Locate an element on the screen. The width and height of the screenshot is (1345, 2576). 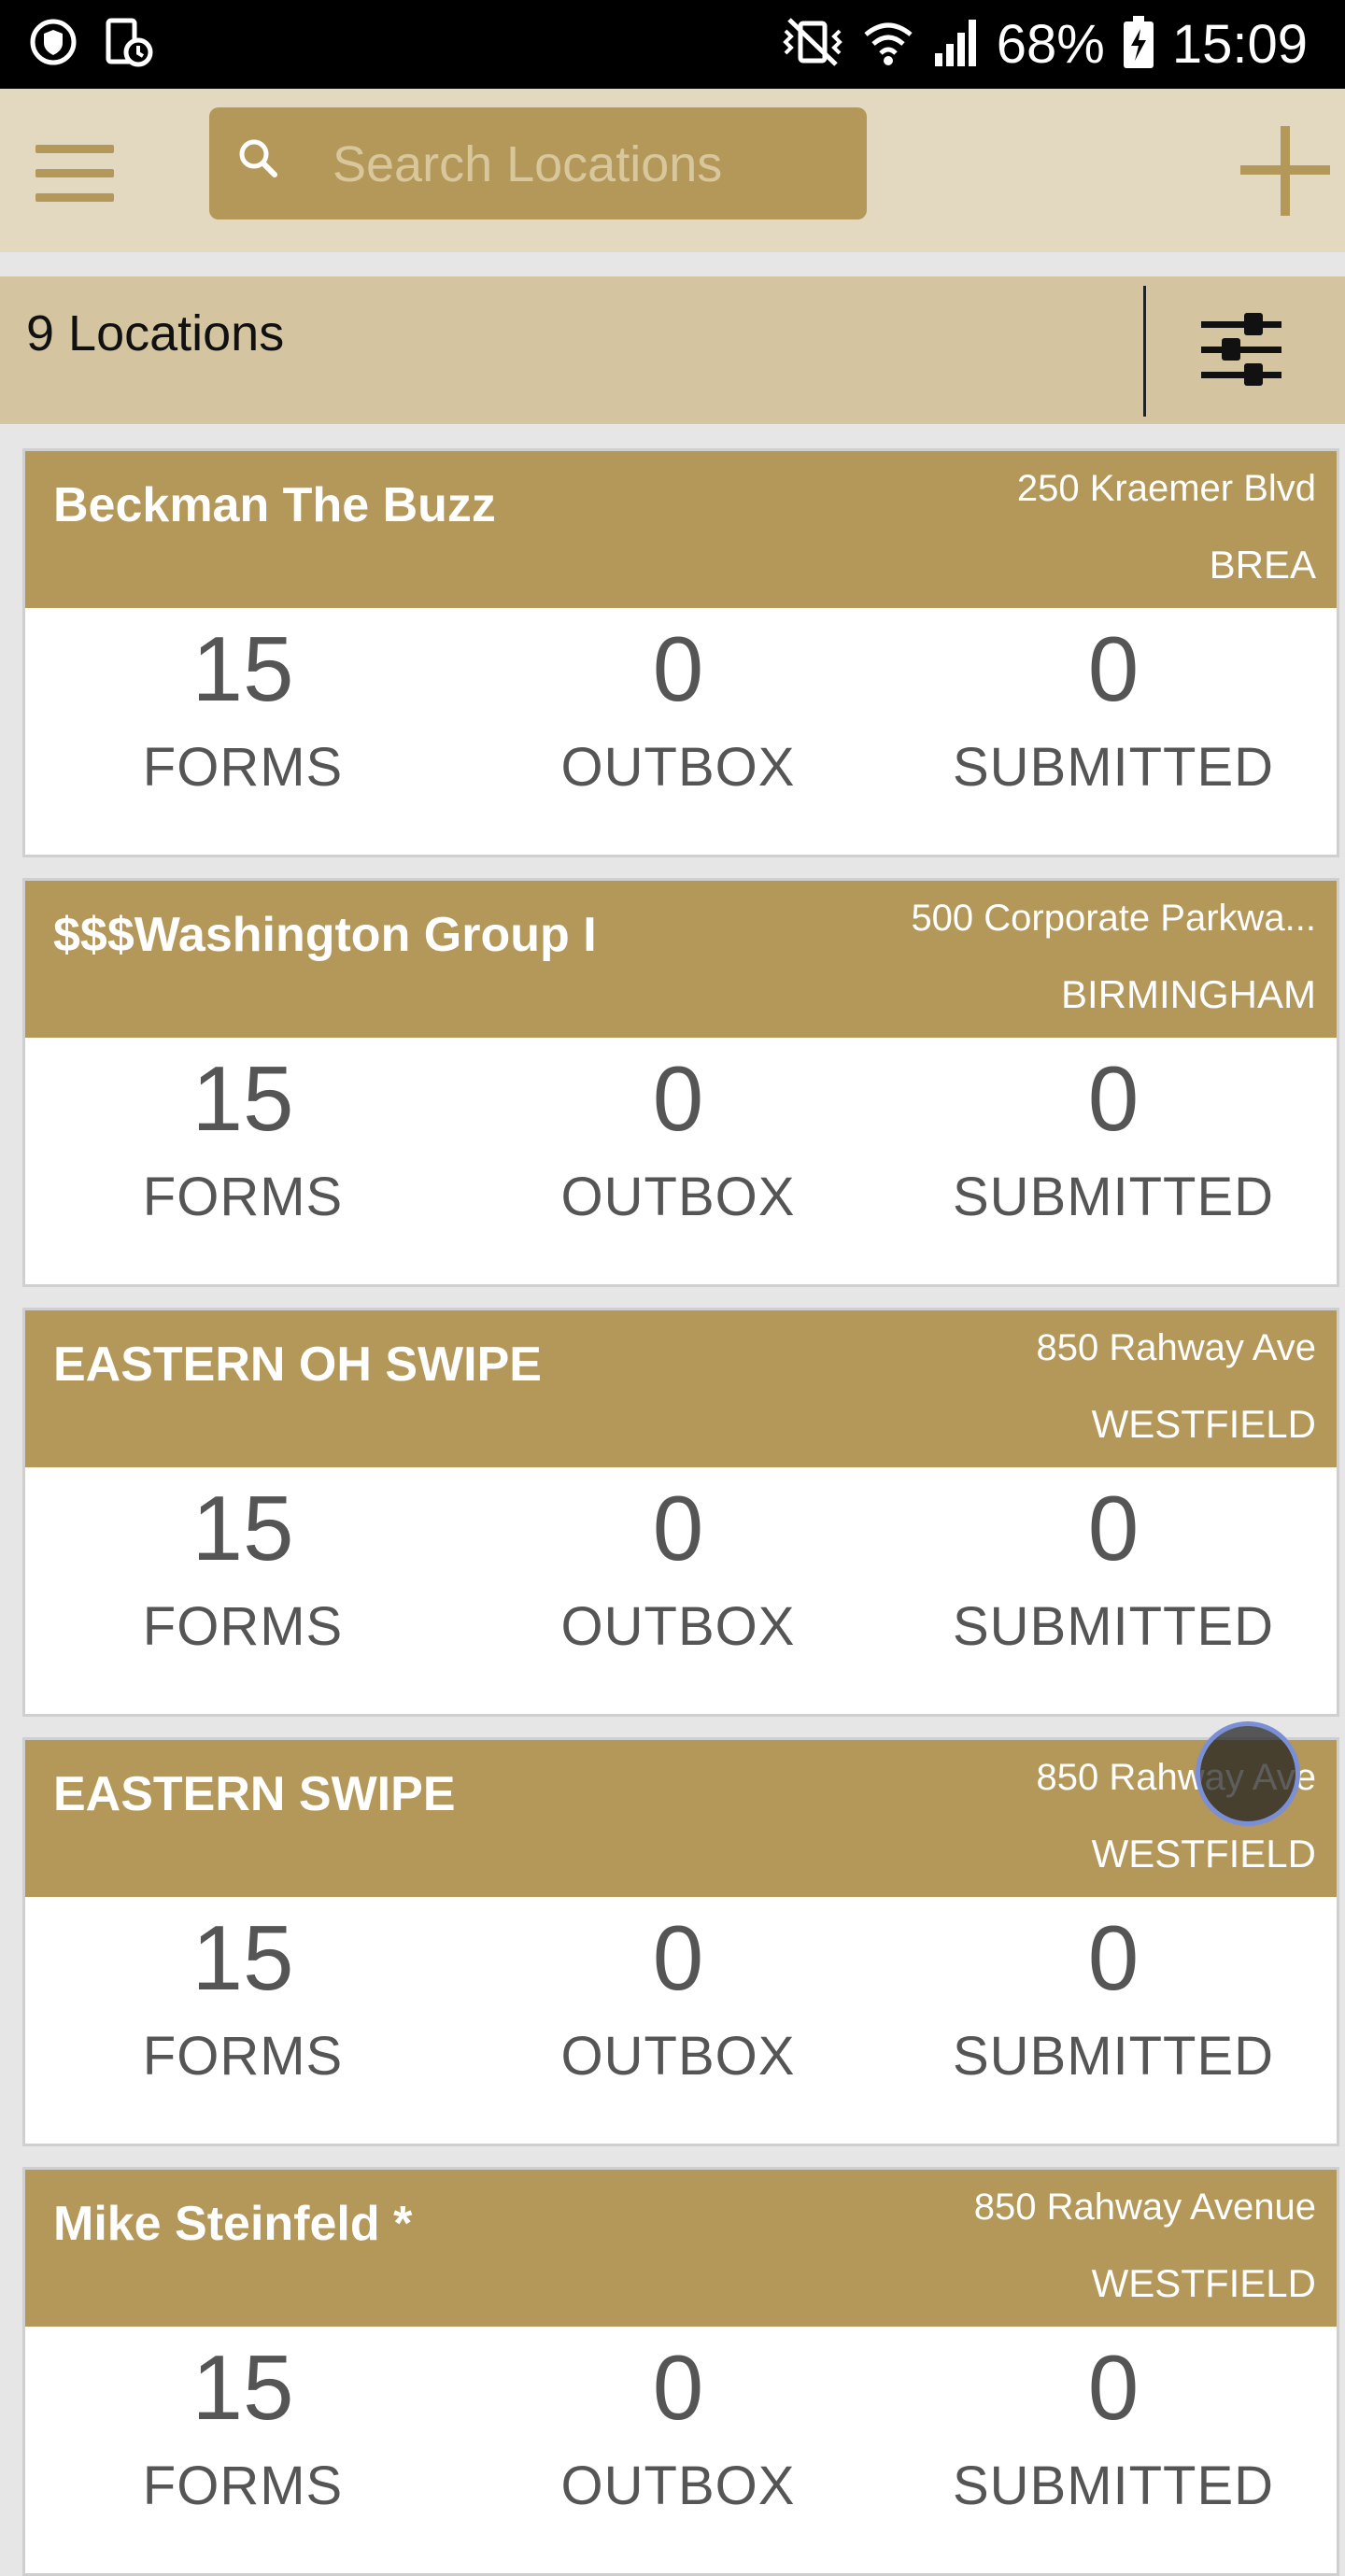
document-clock-icon is located at coordinates (129, 45).